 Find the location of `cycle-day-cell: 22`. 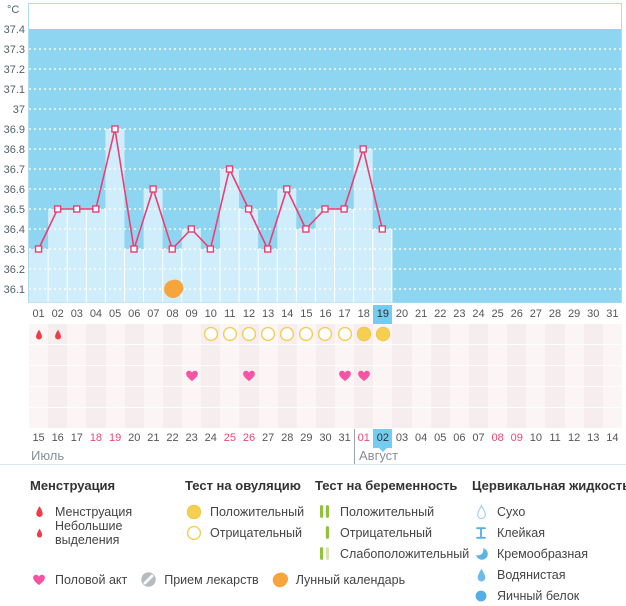

cycle-day-cell: 22 is located at coordinates (440, 314).